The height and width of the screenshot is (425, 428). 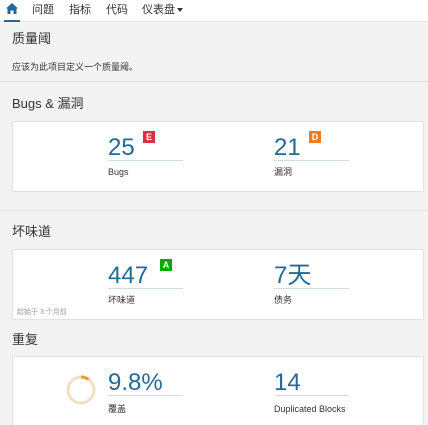 I want to click on bugs-vuln-title: Bugs & 漏洞, so click(x=48, y=103).